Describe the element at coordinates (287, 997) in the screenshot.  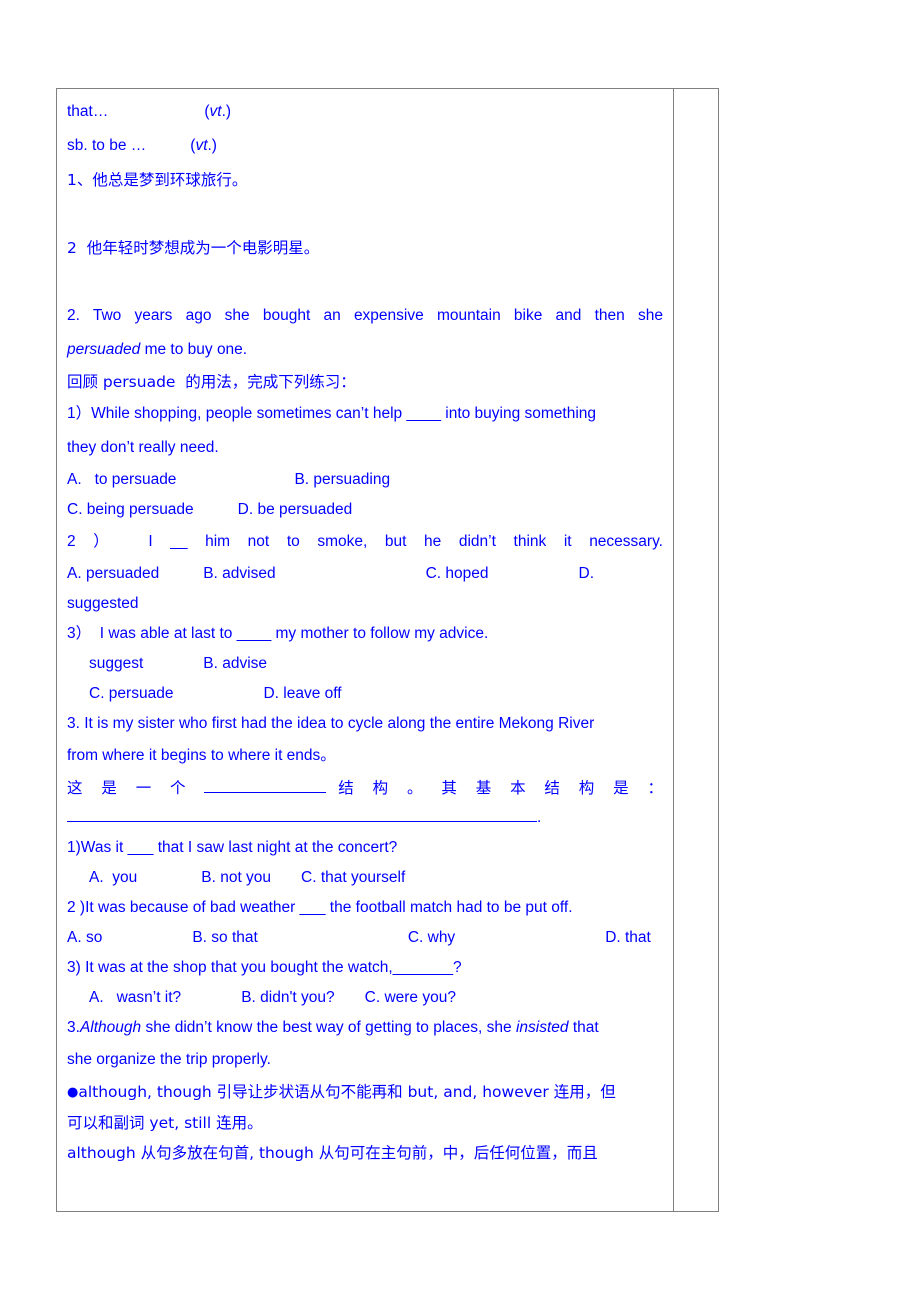
I see `option-b-didnt-you: B. didn't you?` at that location.